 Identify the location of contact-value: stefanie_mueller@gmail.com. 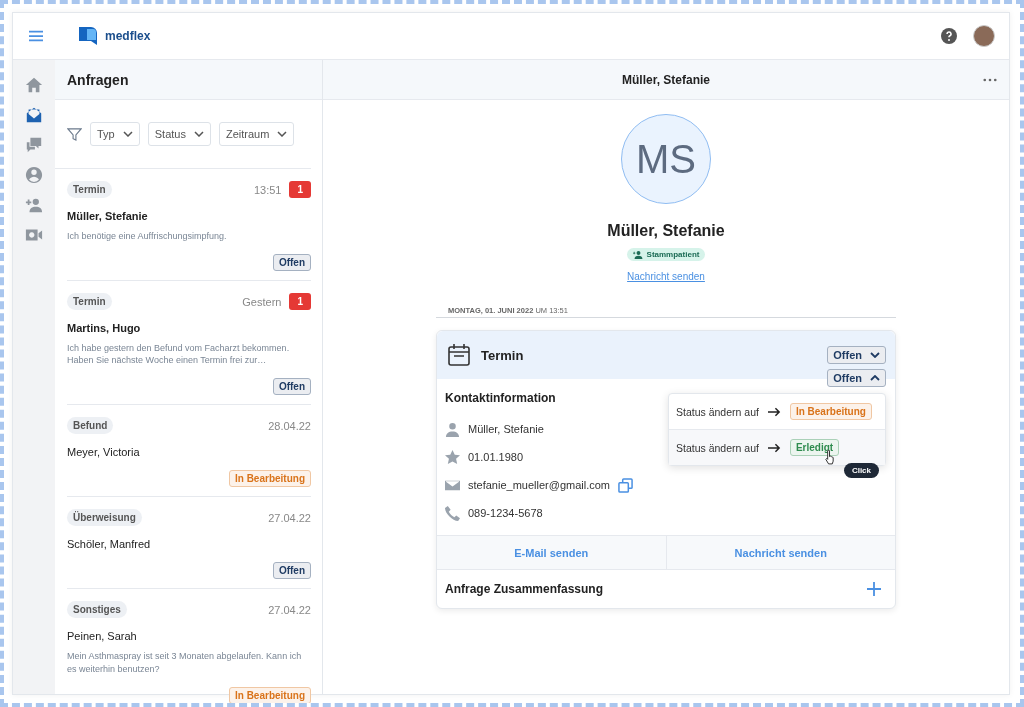
(539, 485).